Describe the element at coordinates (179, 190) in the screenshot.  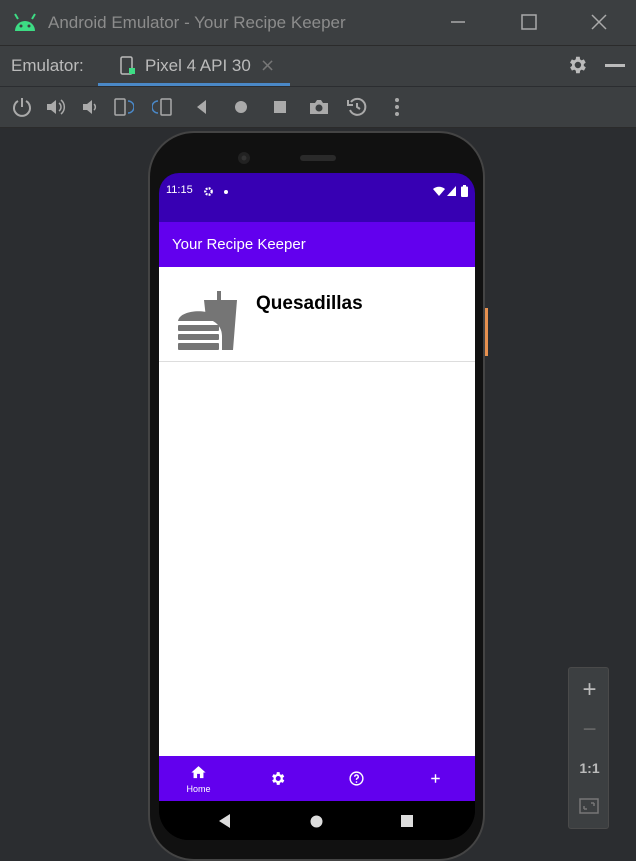
I see `status-time: 11:15` at that location.